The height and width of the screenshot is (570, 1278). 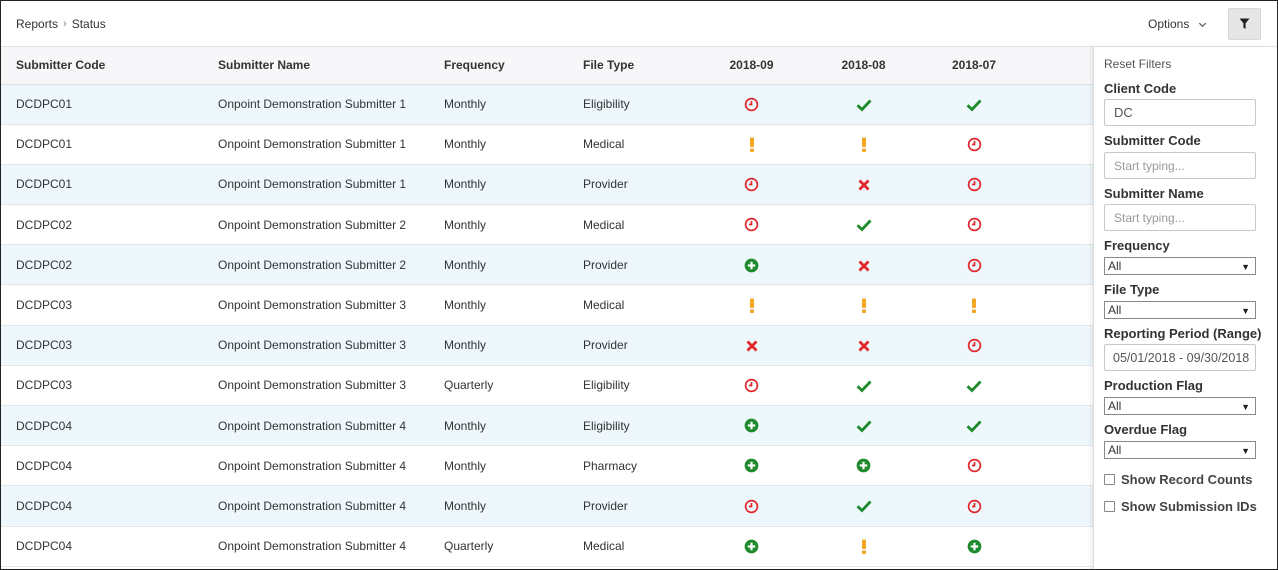 What do you see at coordinates (1177, 24) in the screenshot?
I see `options-dropdown: Options` at bounding box center [1177, 24].